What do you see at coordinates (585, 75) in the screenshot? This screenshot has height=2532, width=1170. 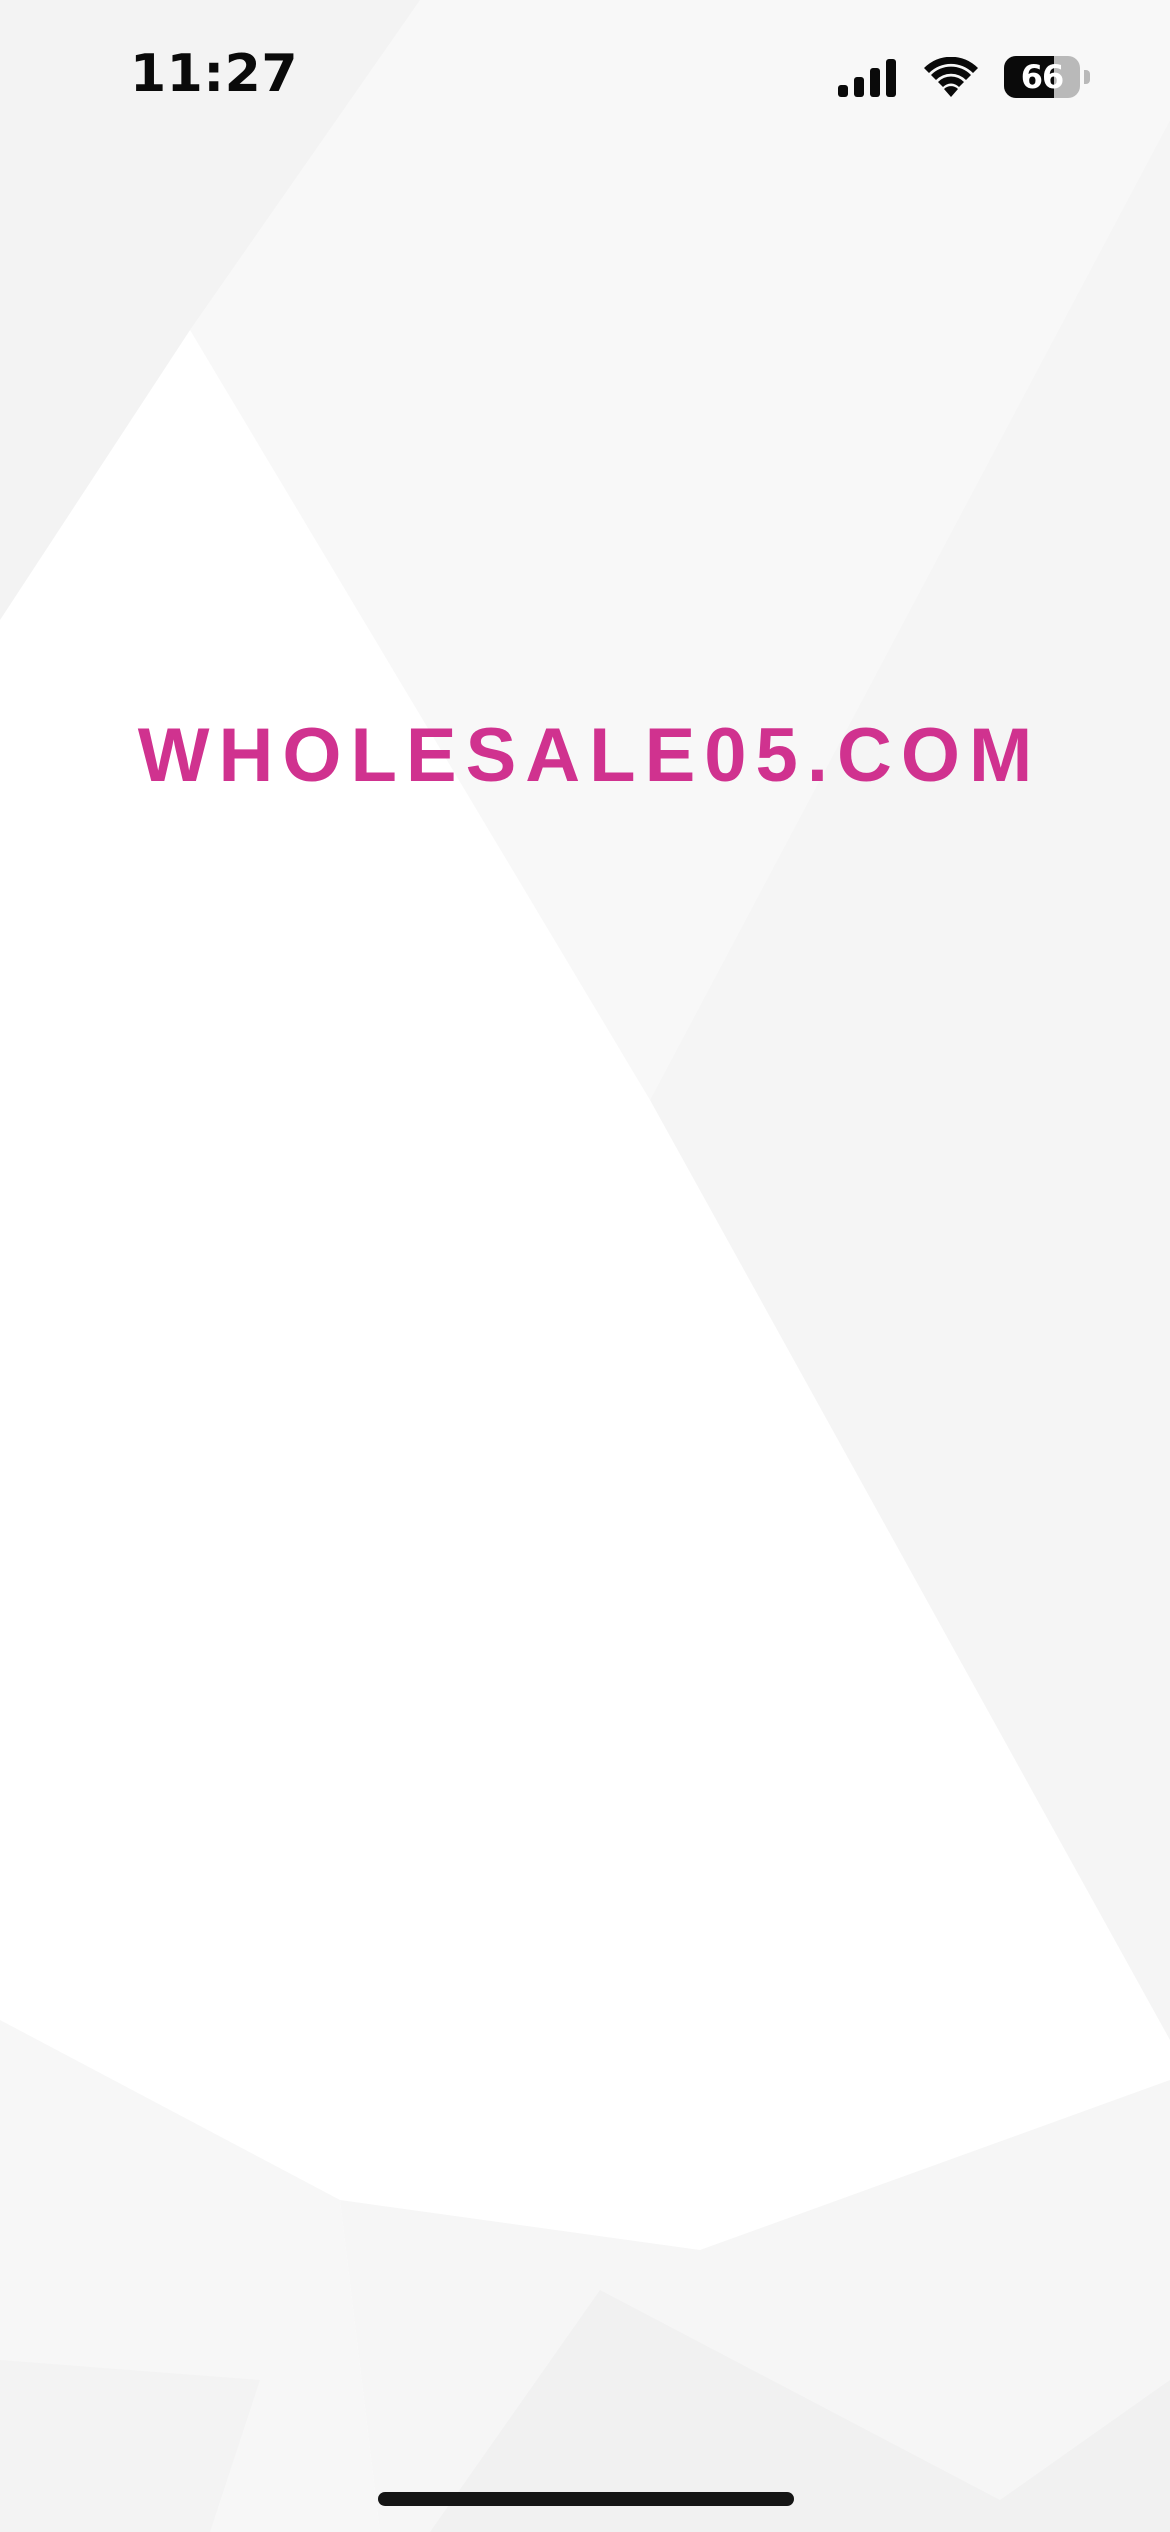 I see `status-bar: 11:27 66` at bounding box center [585, 75].